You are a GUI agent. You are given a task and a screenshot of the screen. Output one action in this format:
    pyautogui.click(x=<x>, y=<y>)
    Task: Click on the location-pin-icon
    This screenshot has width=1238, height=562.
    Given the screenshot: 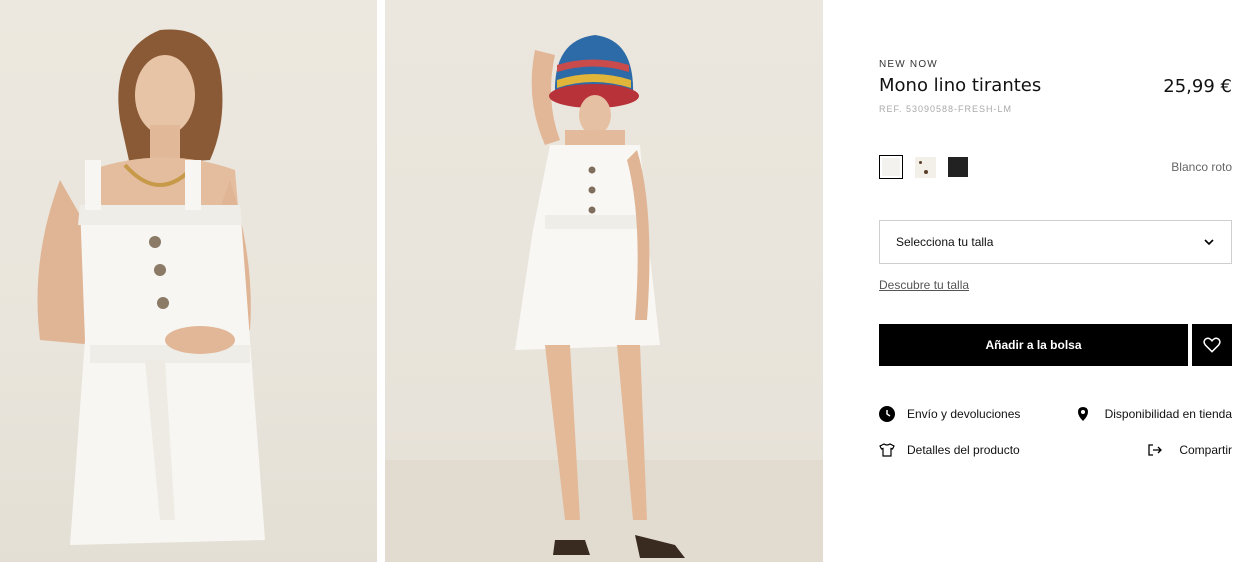 What is the action you would take?
    pyautogui.click(x=1082, y=414)
    